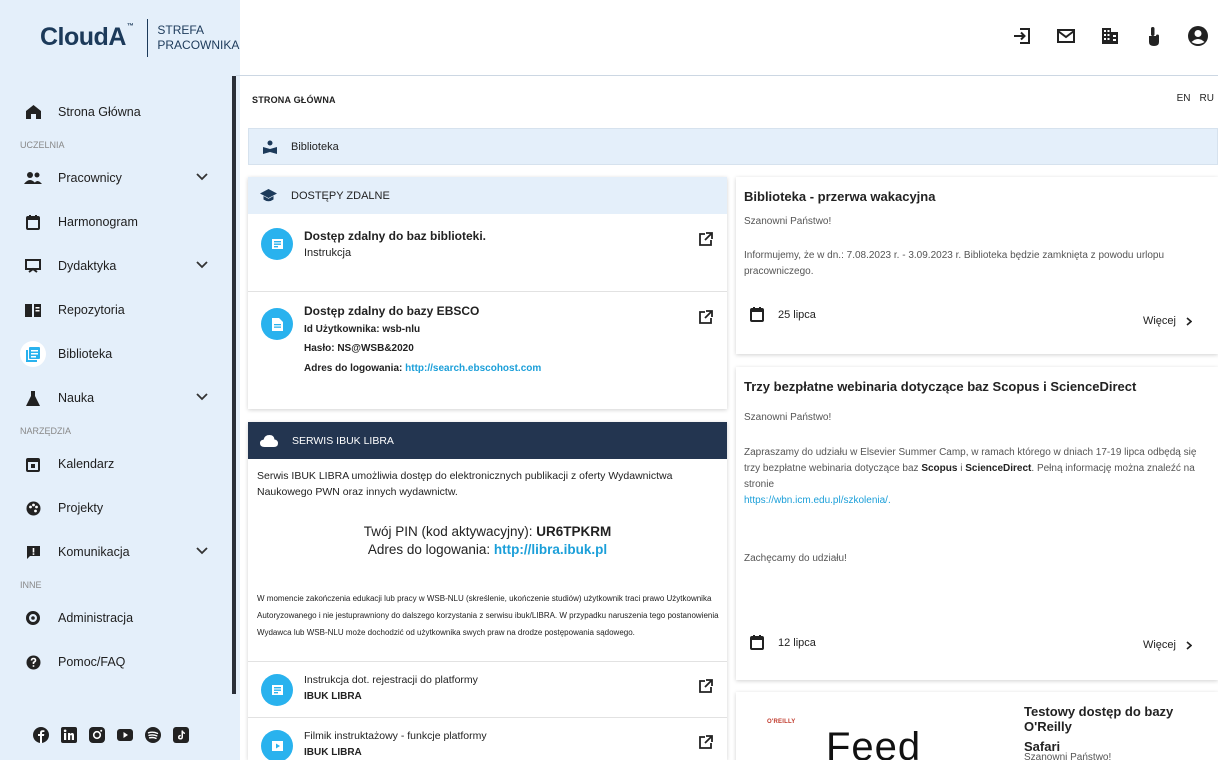 This screenshot has width=1218, height=760. Describe the element at coordinates (91, 310) in the screenshot. I see `sidebar-item-label: Repozytoria` at that location.